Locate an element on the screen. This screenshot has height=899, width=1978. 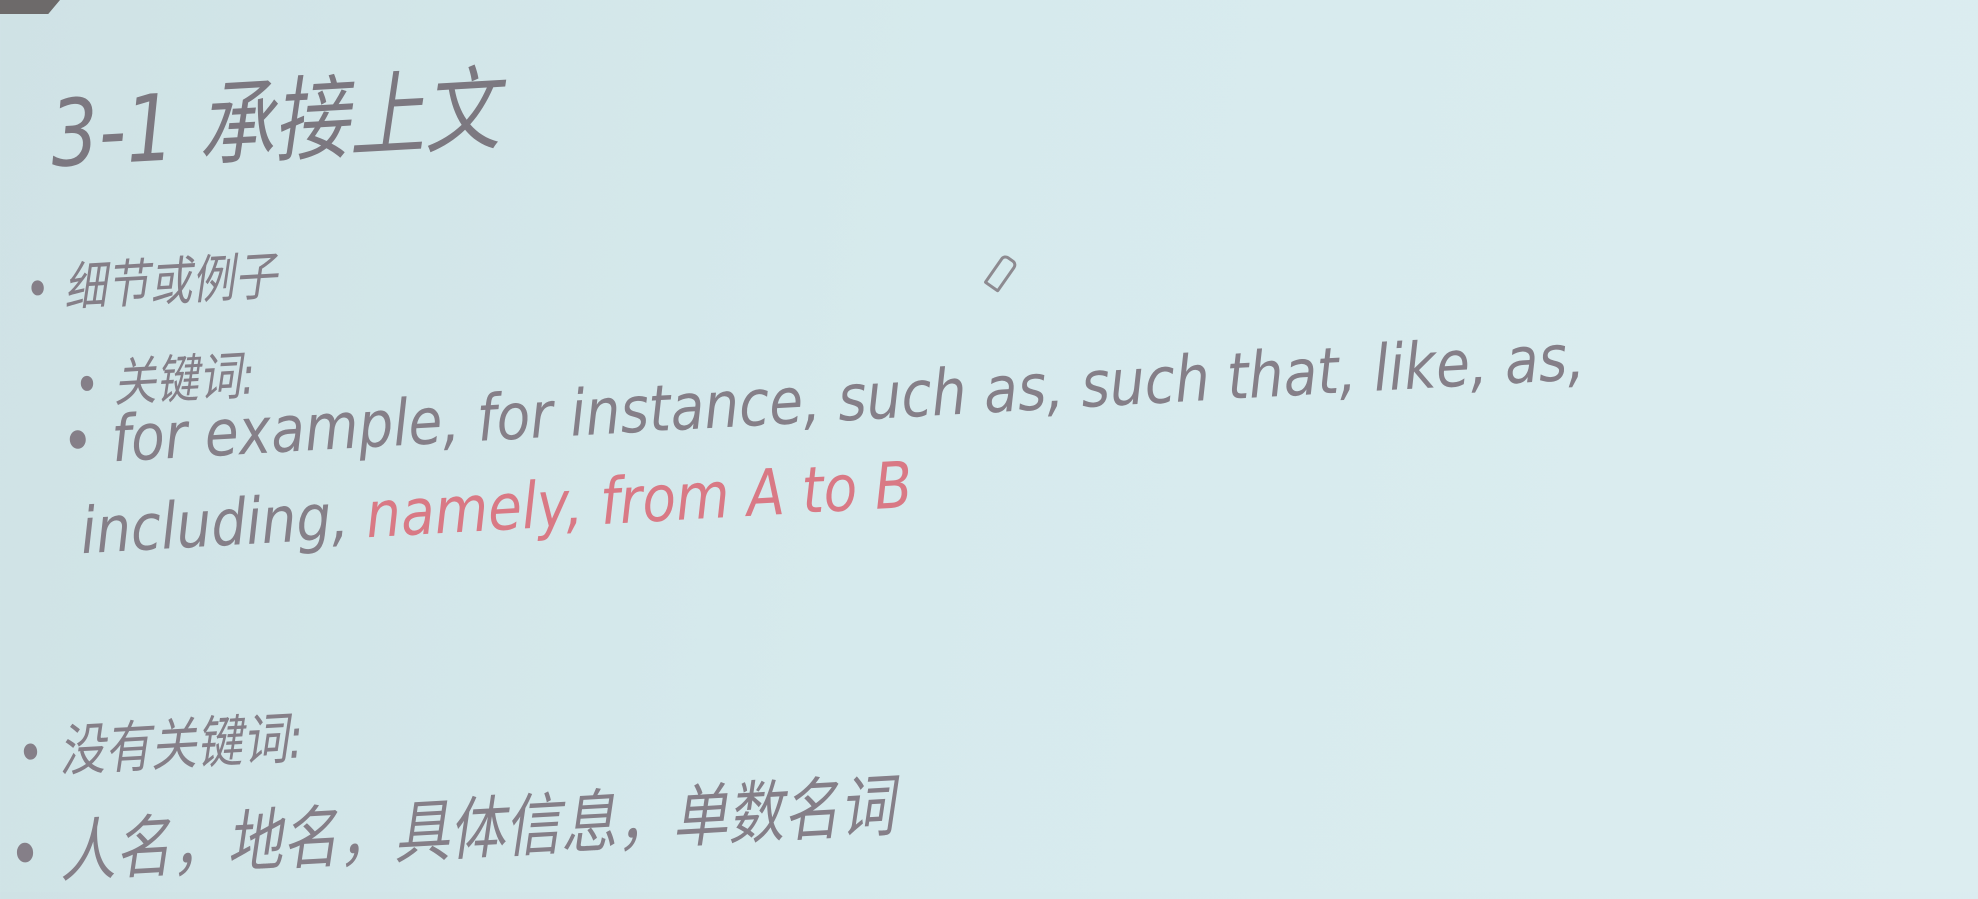
keywords-gray: including, is located at coordinates (223, 524).